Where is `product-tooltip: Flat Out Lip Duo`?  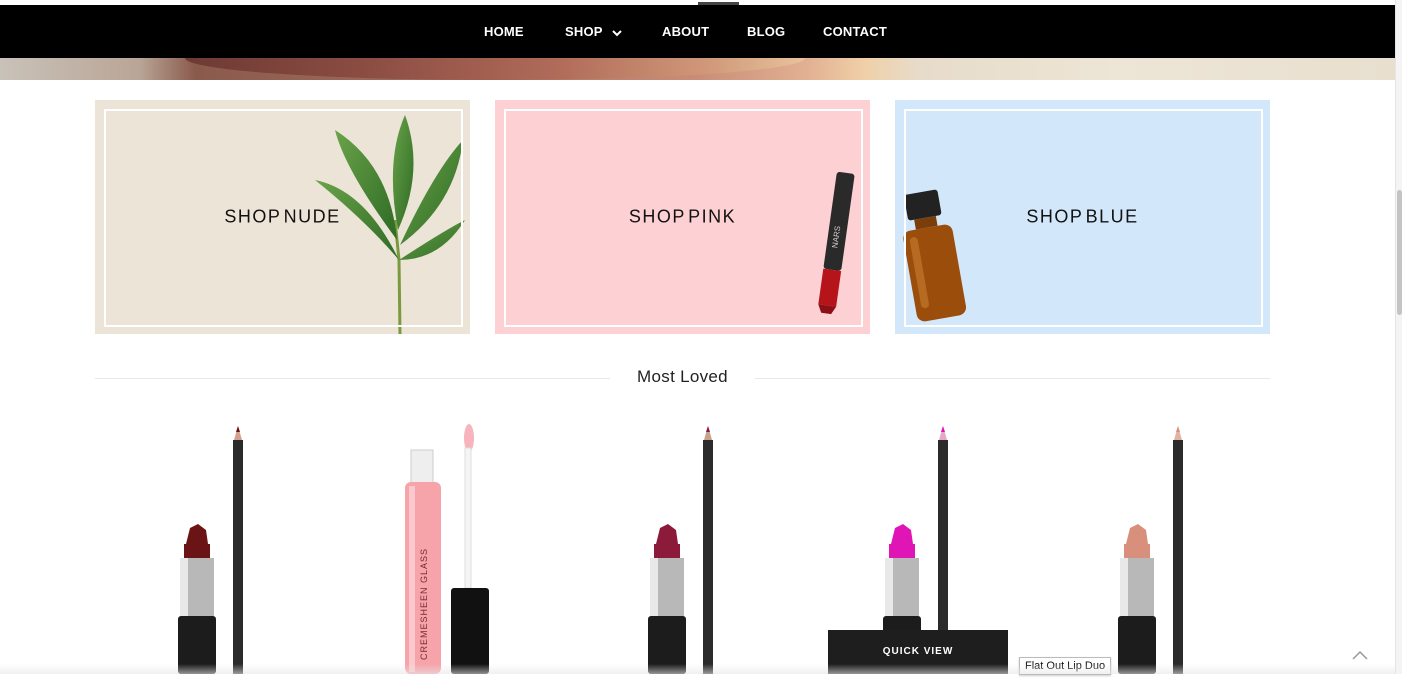
product-tooltip: Flat Out Lip Duo is located at coordinates (1065, 666).